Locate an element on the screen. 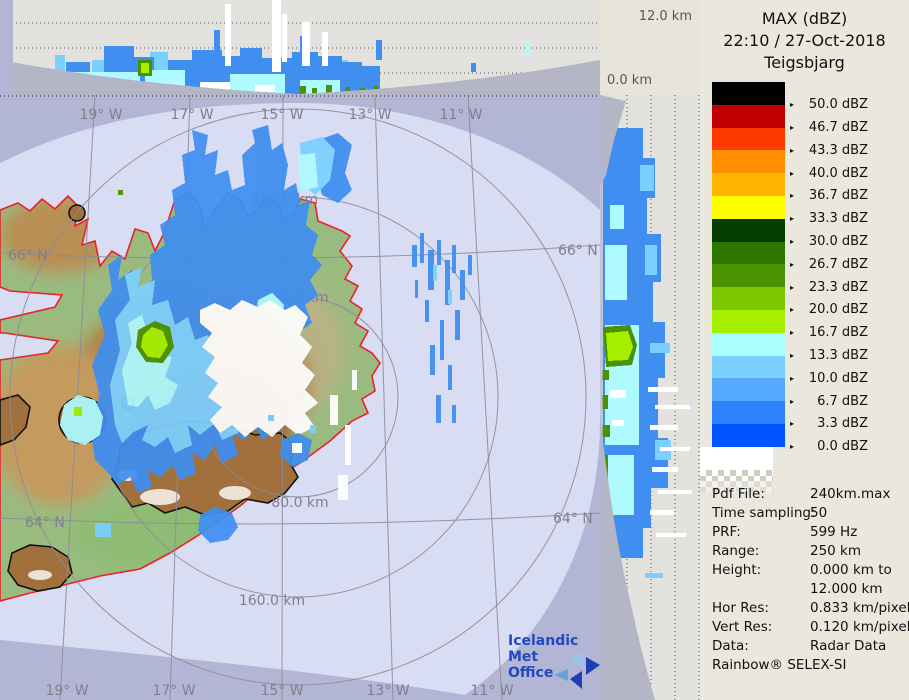 The height and width of the screenshot is (700, 909). lon-label-top: 11° W is located at coordinates (460, 115).